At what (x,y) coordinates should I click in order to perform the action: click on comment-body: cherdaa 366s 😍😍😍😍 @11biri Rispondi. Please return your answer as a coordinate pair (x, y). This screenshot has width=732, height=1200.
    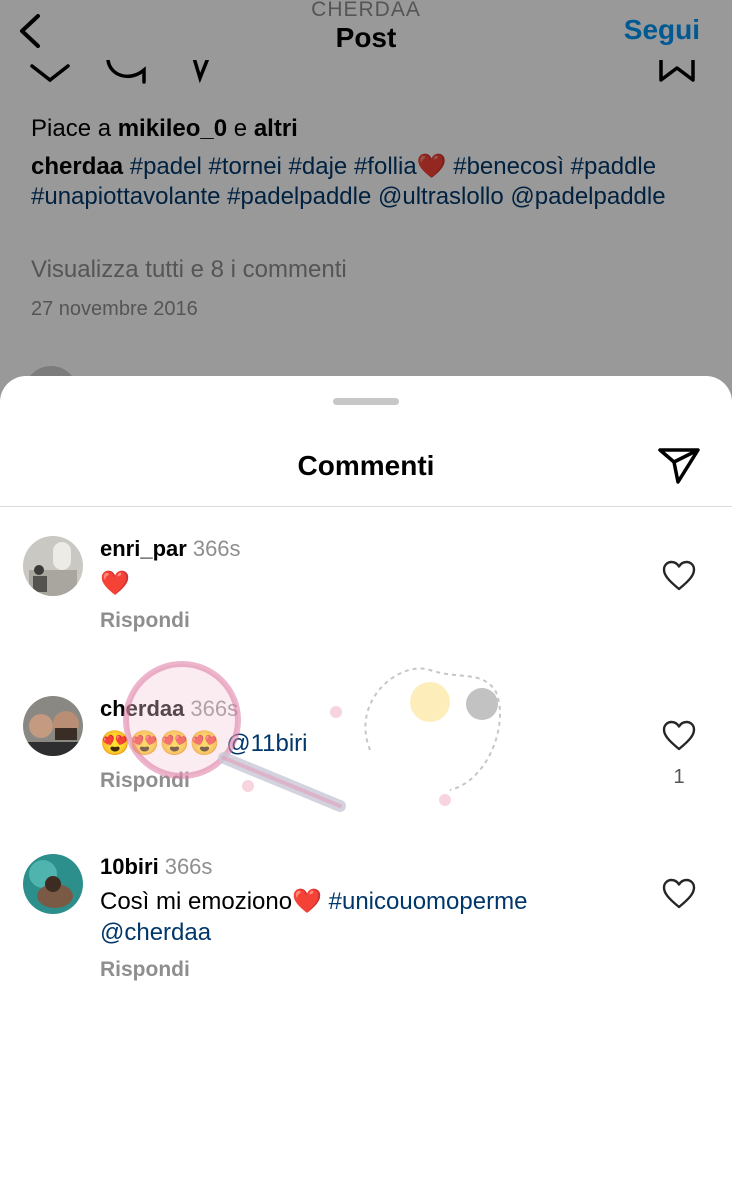
    Looking at the image, I should click on (370, 744).